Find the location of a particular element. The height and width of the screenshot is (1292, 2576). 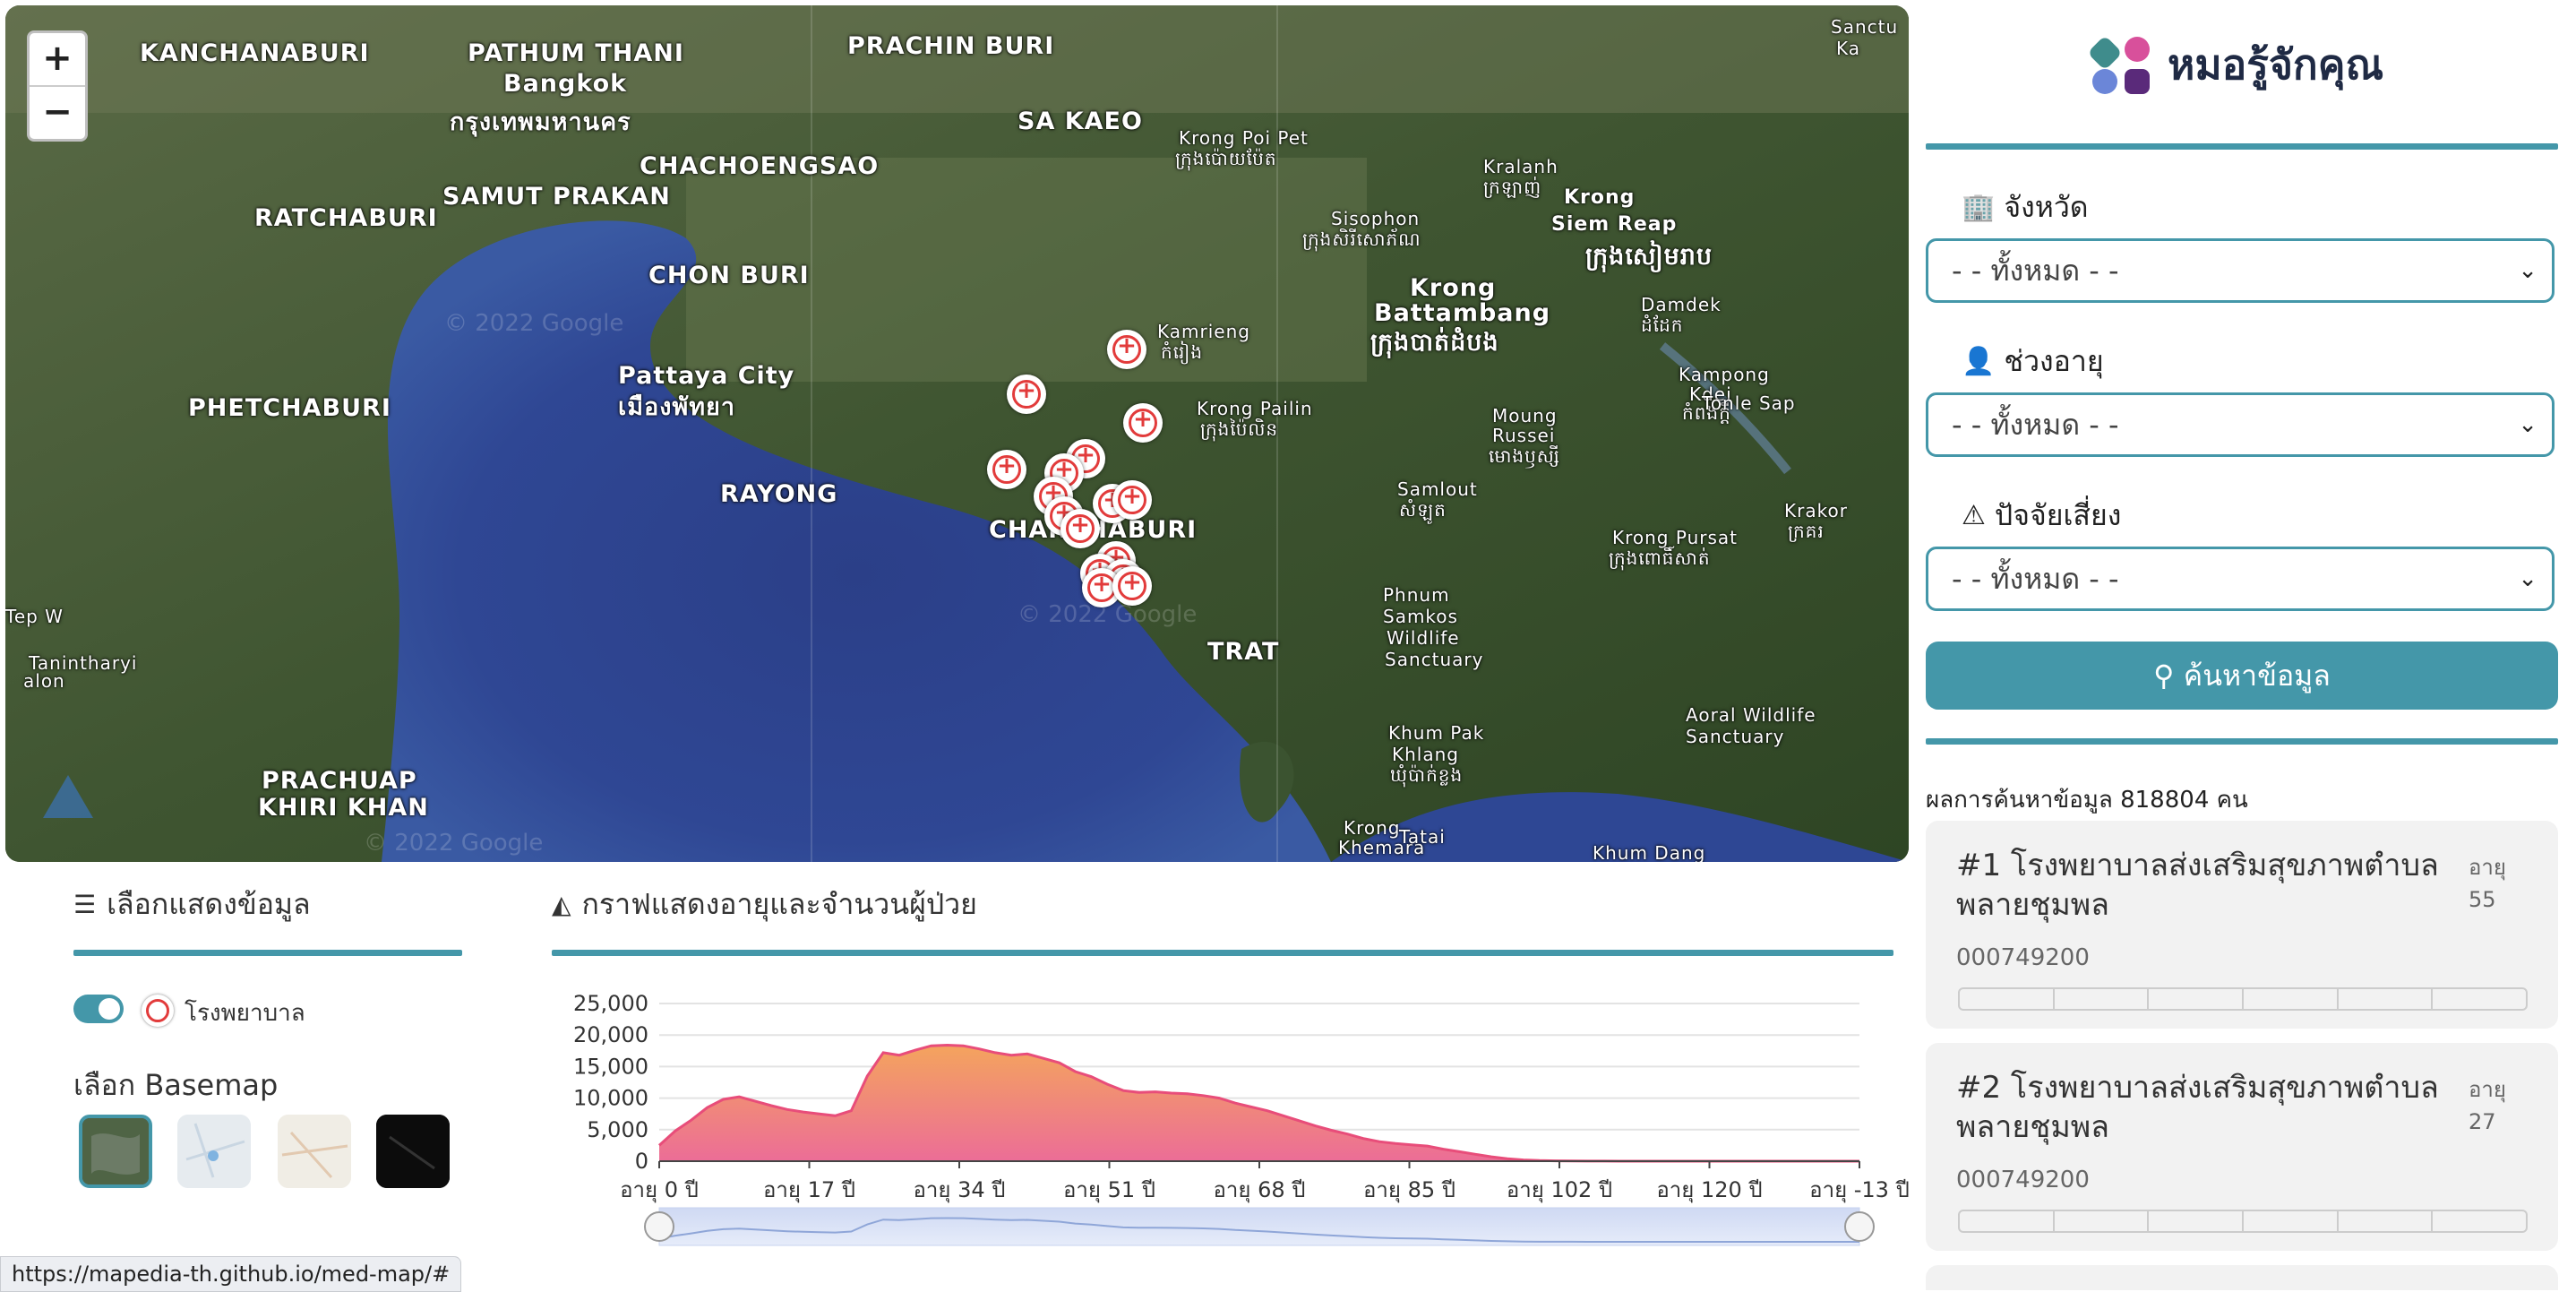

map-place-label: PRACHUAP is located at coordinates (339, 781).